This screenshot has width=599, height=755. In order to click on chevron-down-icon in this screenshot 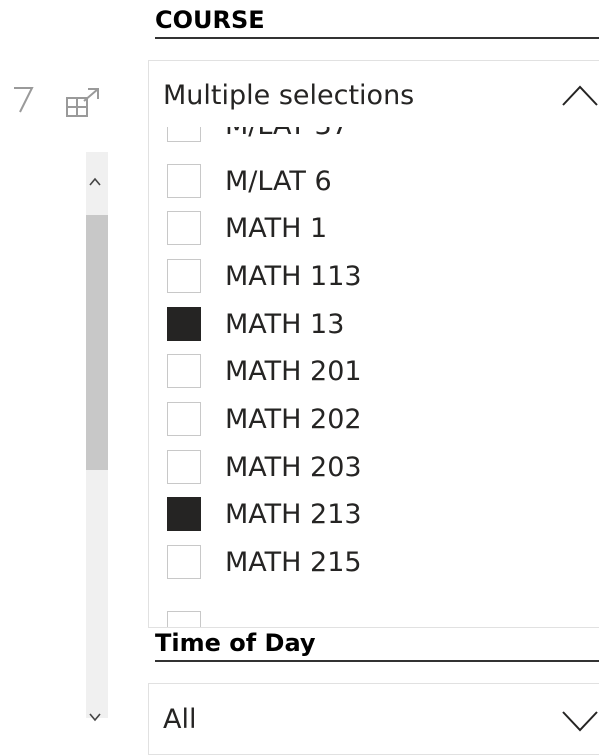, I will do `click(579, 722)`.